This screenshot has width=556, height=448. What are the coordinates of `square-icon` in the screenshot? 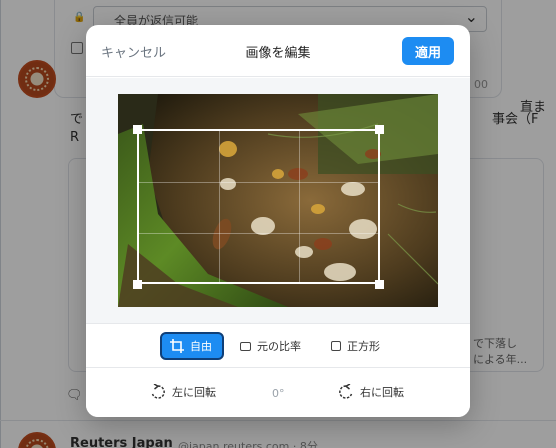 It's located at (336, 346).